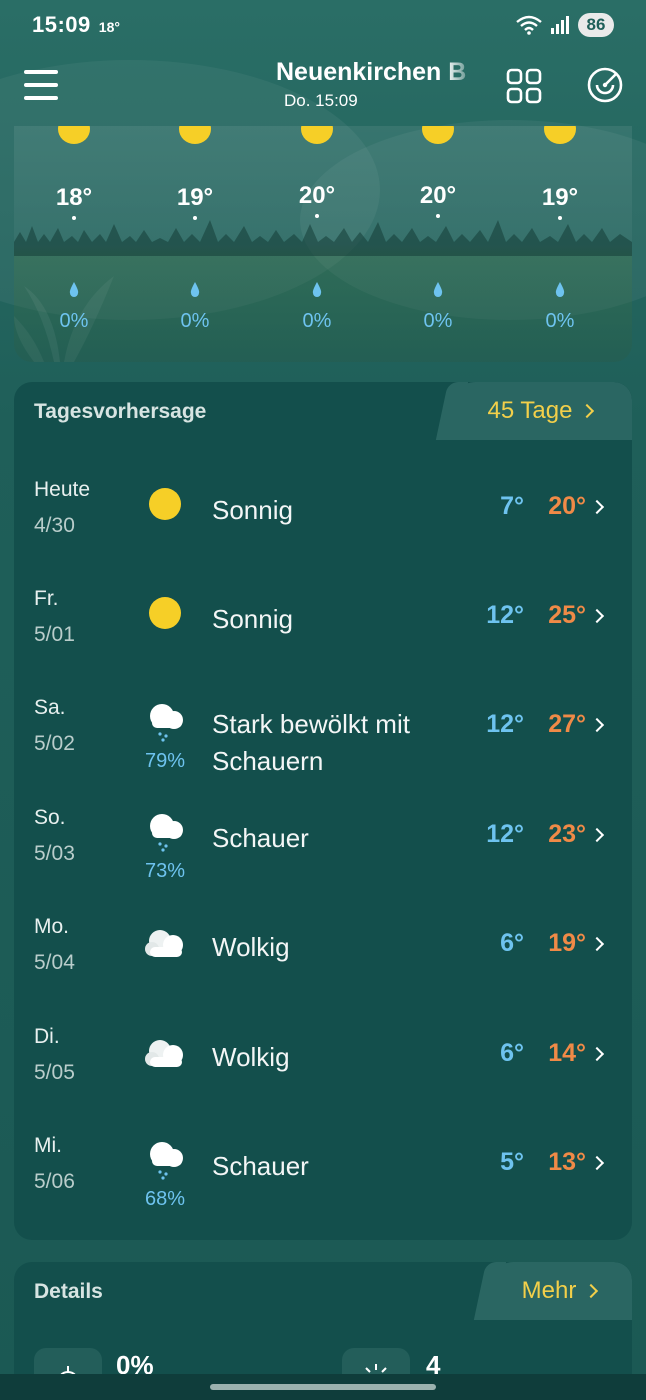 This screenshot has width=646, height=1400. What do you see at coordinates (62, 489) in the screenshot?
I see `day-name: Heute` at bounding box center [62, 489].